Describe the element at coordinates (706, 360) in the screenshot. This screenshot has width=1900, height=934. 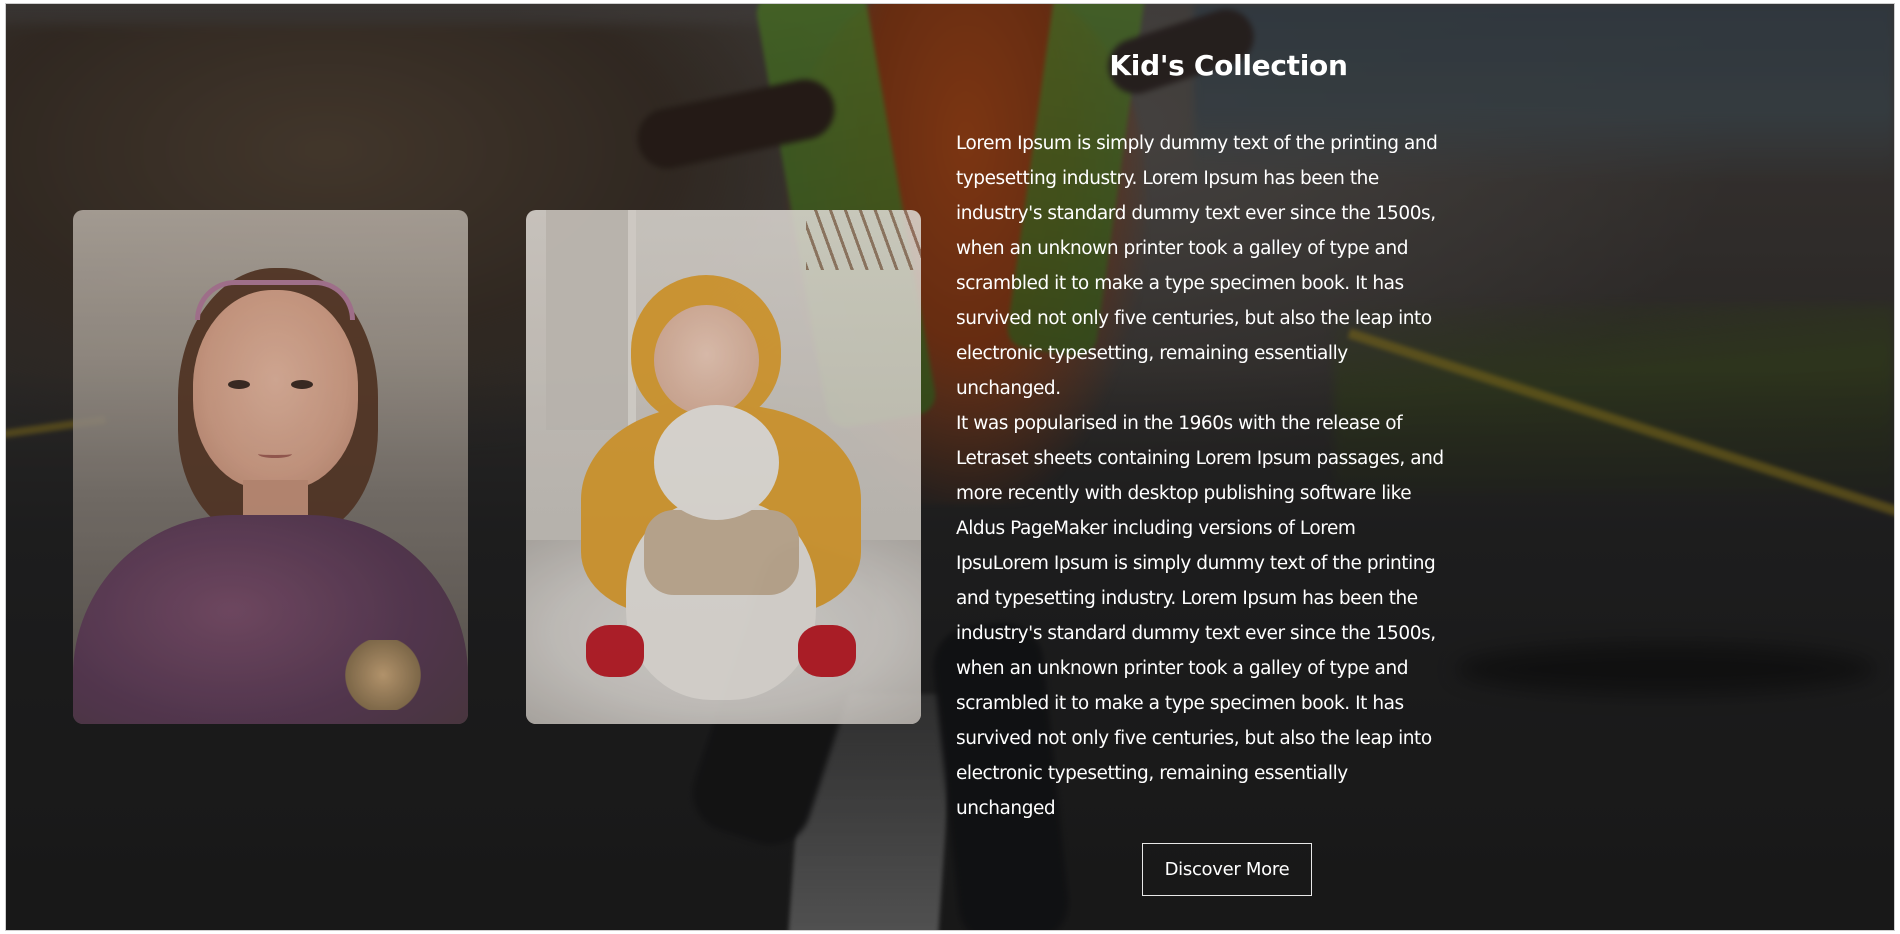
I see `baby-face` at that location.